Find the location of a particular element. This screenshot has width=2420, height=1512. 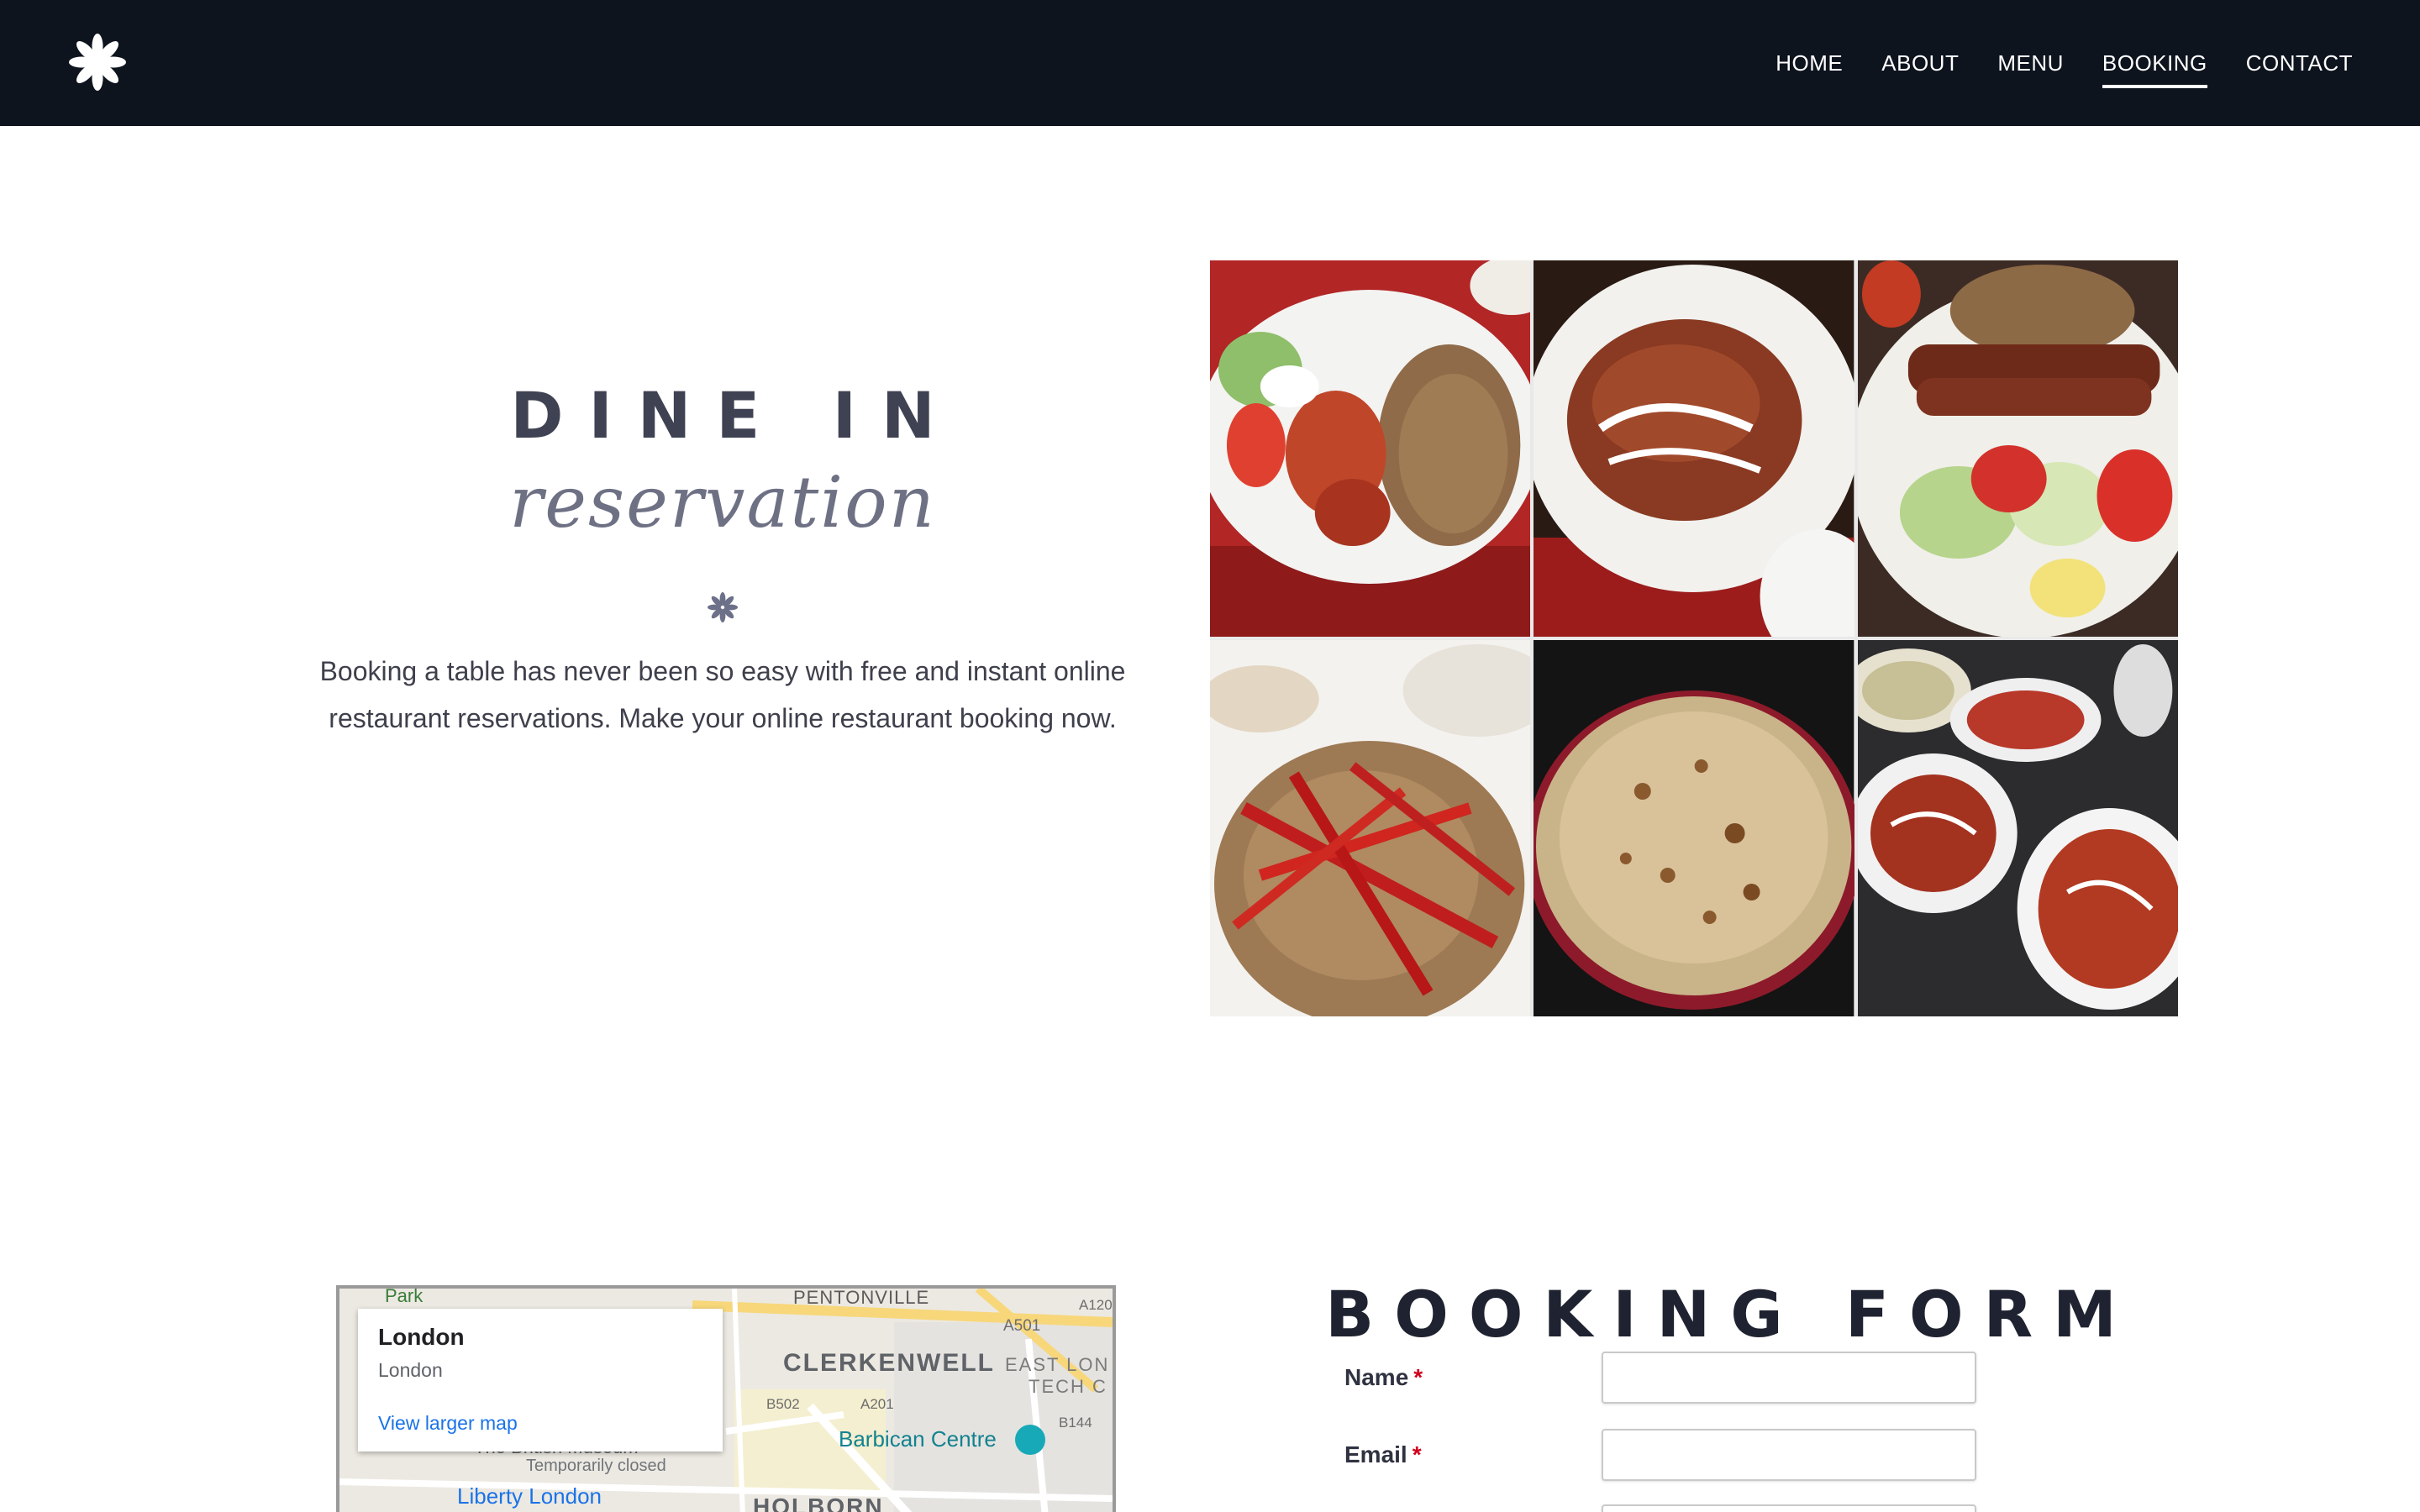

map-label-liberty: Liberty London is located at coordinates (529, 1496).